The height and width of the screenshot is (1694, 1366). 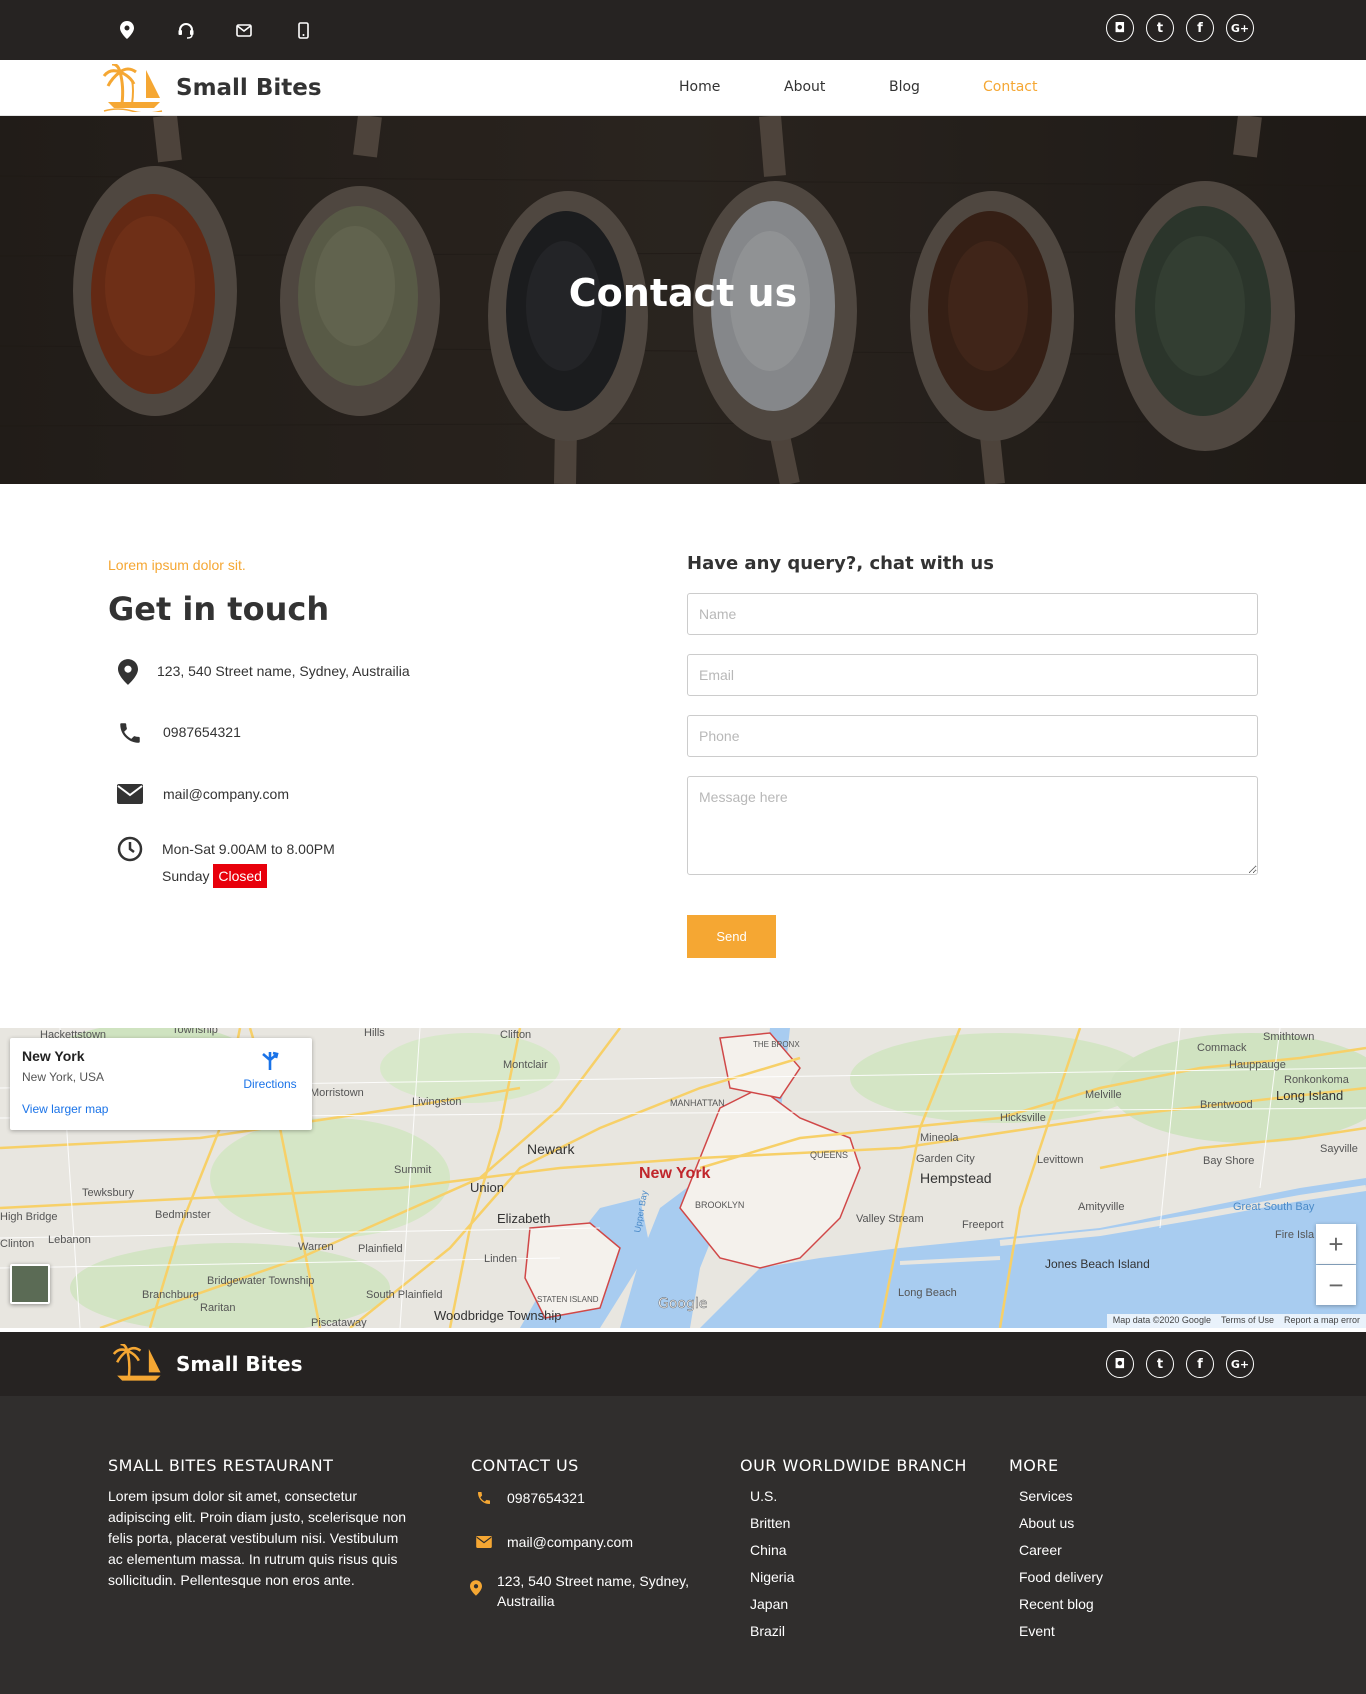 What do you see at coordinates (1061, 1501) in the screenshot?
I see `footer-link-services: Services` at bounding box center [1061, 1501].